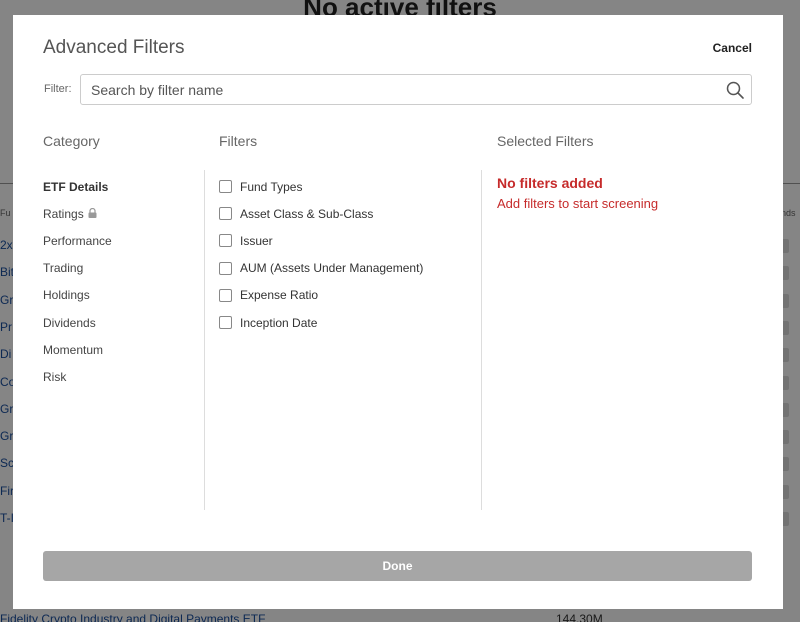 Image resolution: width=800 pixels, height=622 pixels. Describe the element at coordinates (71, 141) in the screenshot. I see `category-column-header: Category` at that location.